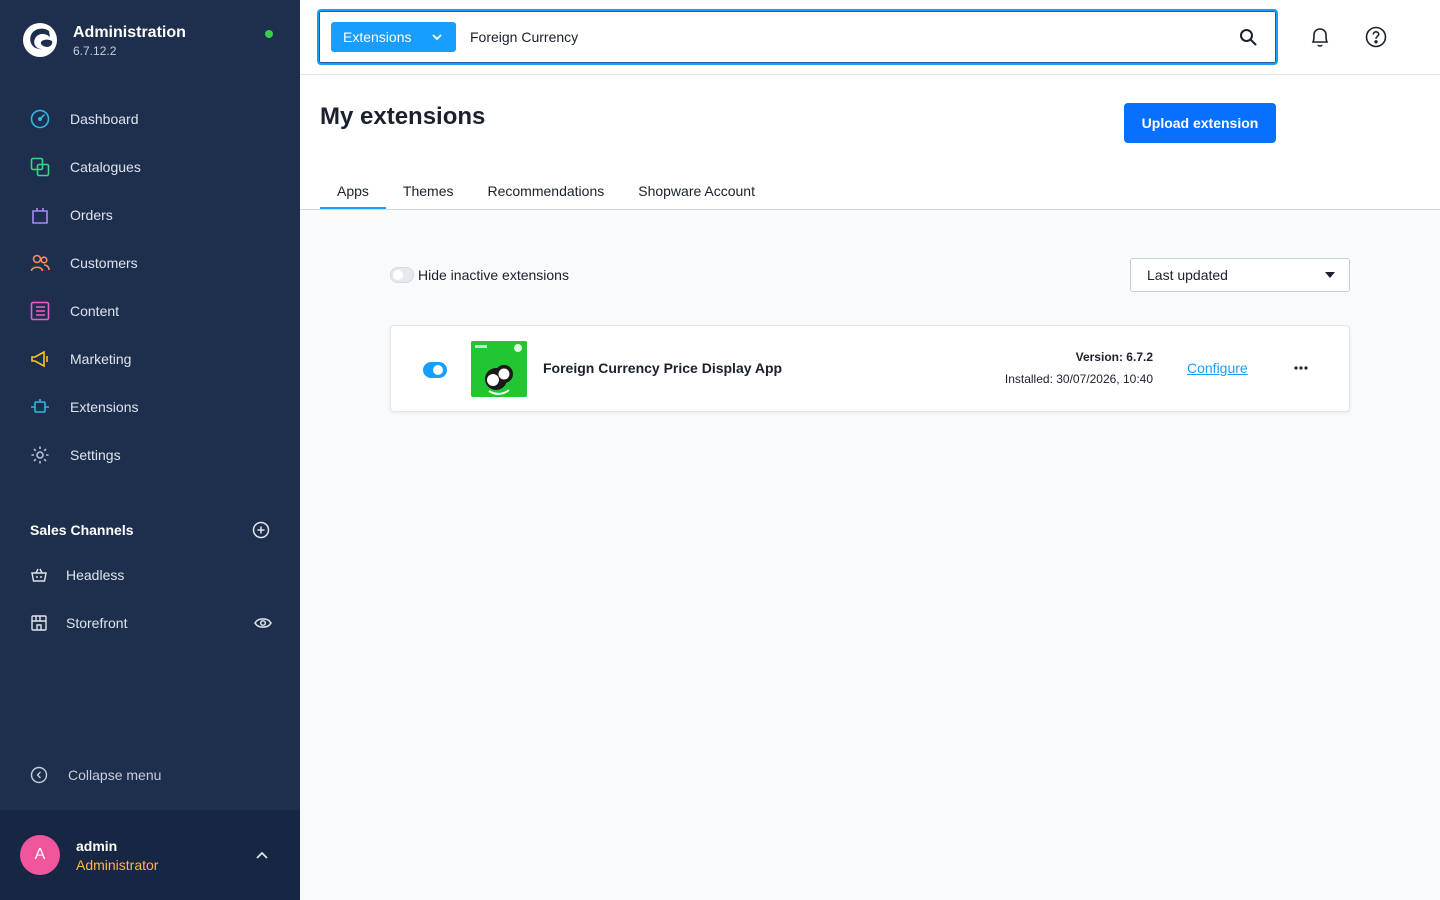 The height and width of the screenshot is (900, 1440). I want to click on sales-channel-list: Headless Storefront, so click(150, 599).